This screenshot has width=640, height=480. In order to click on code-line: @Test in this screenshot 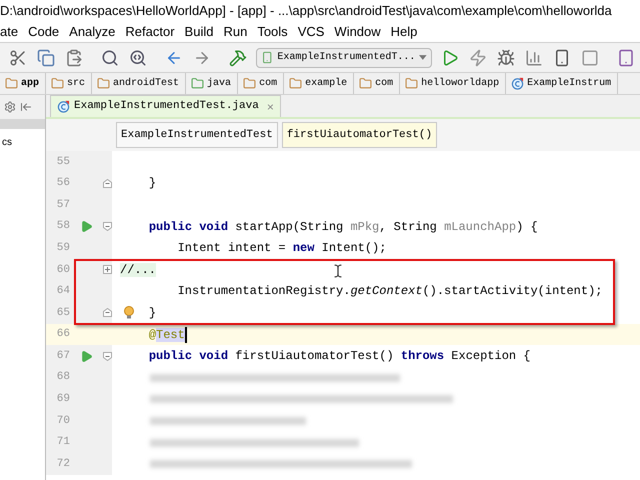, I will do `click(166, 335)`.